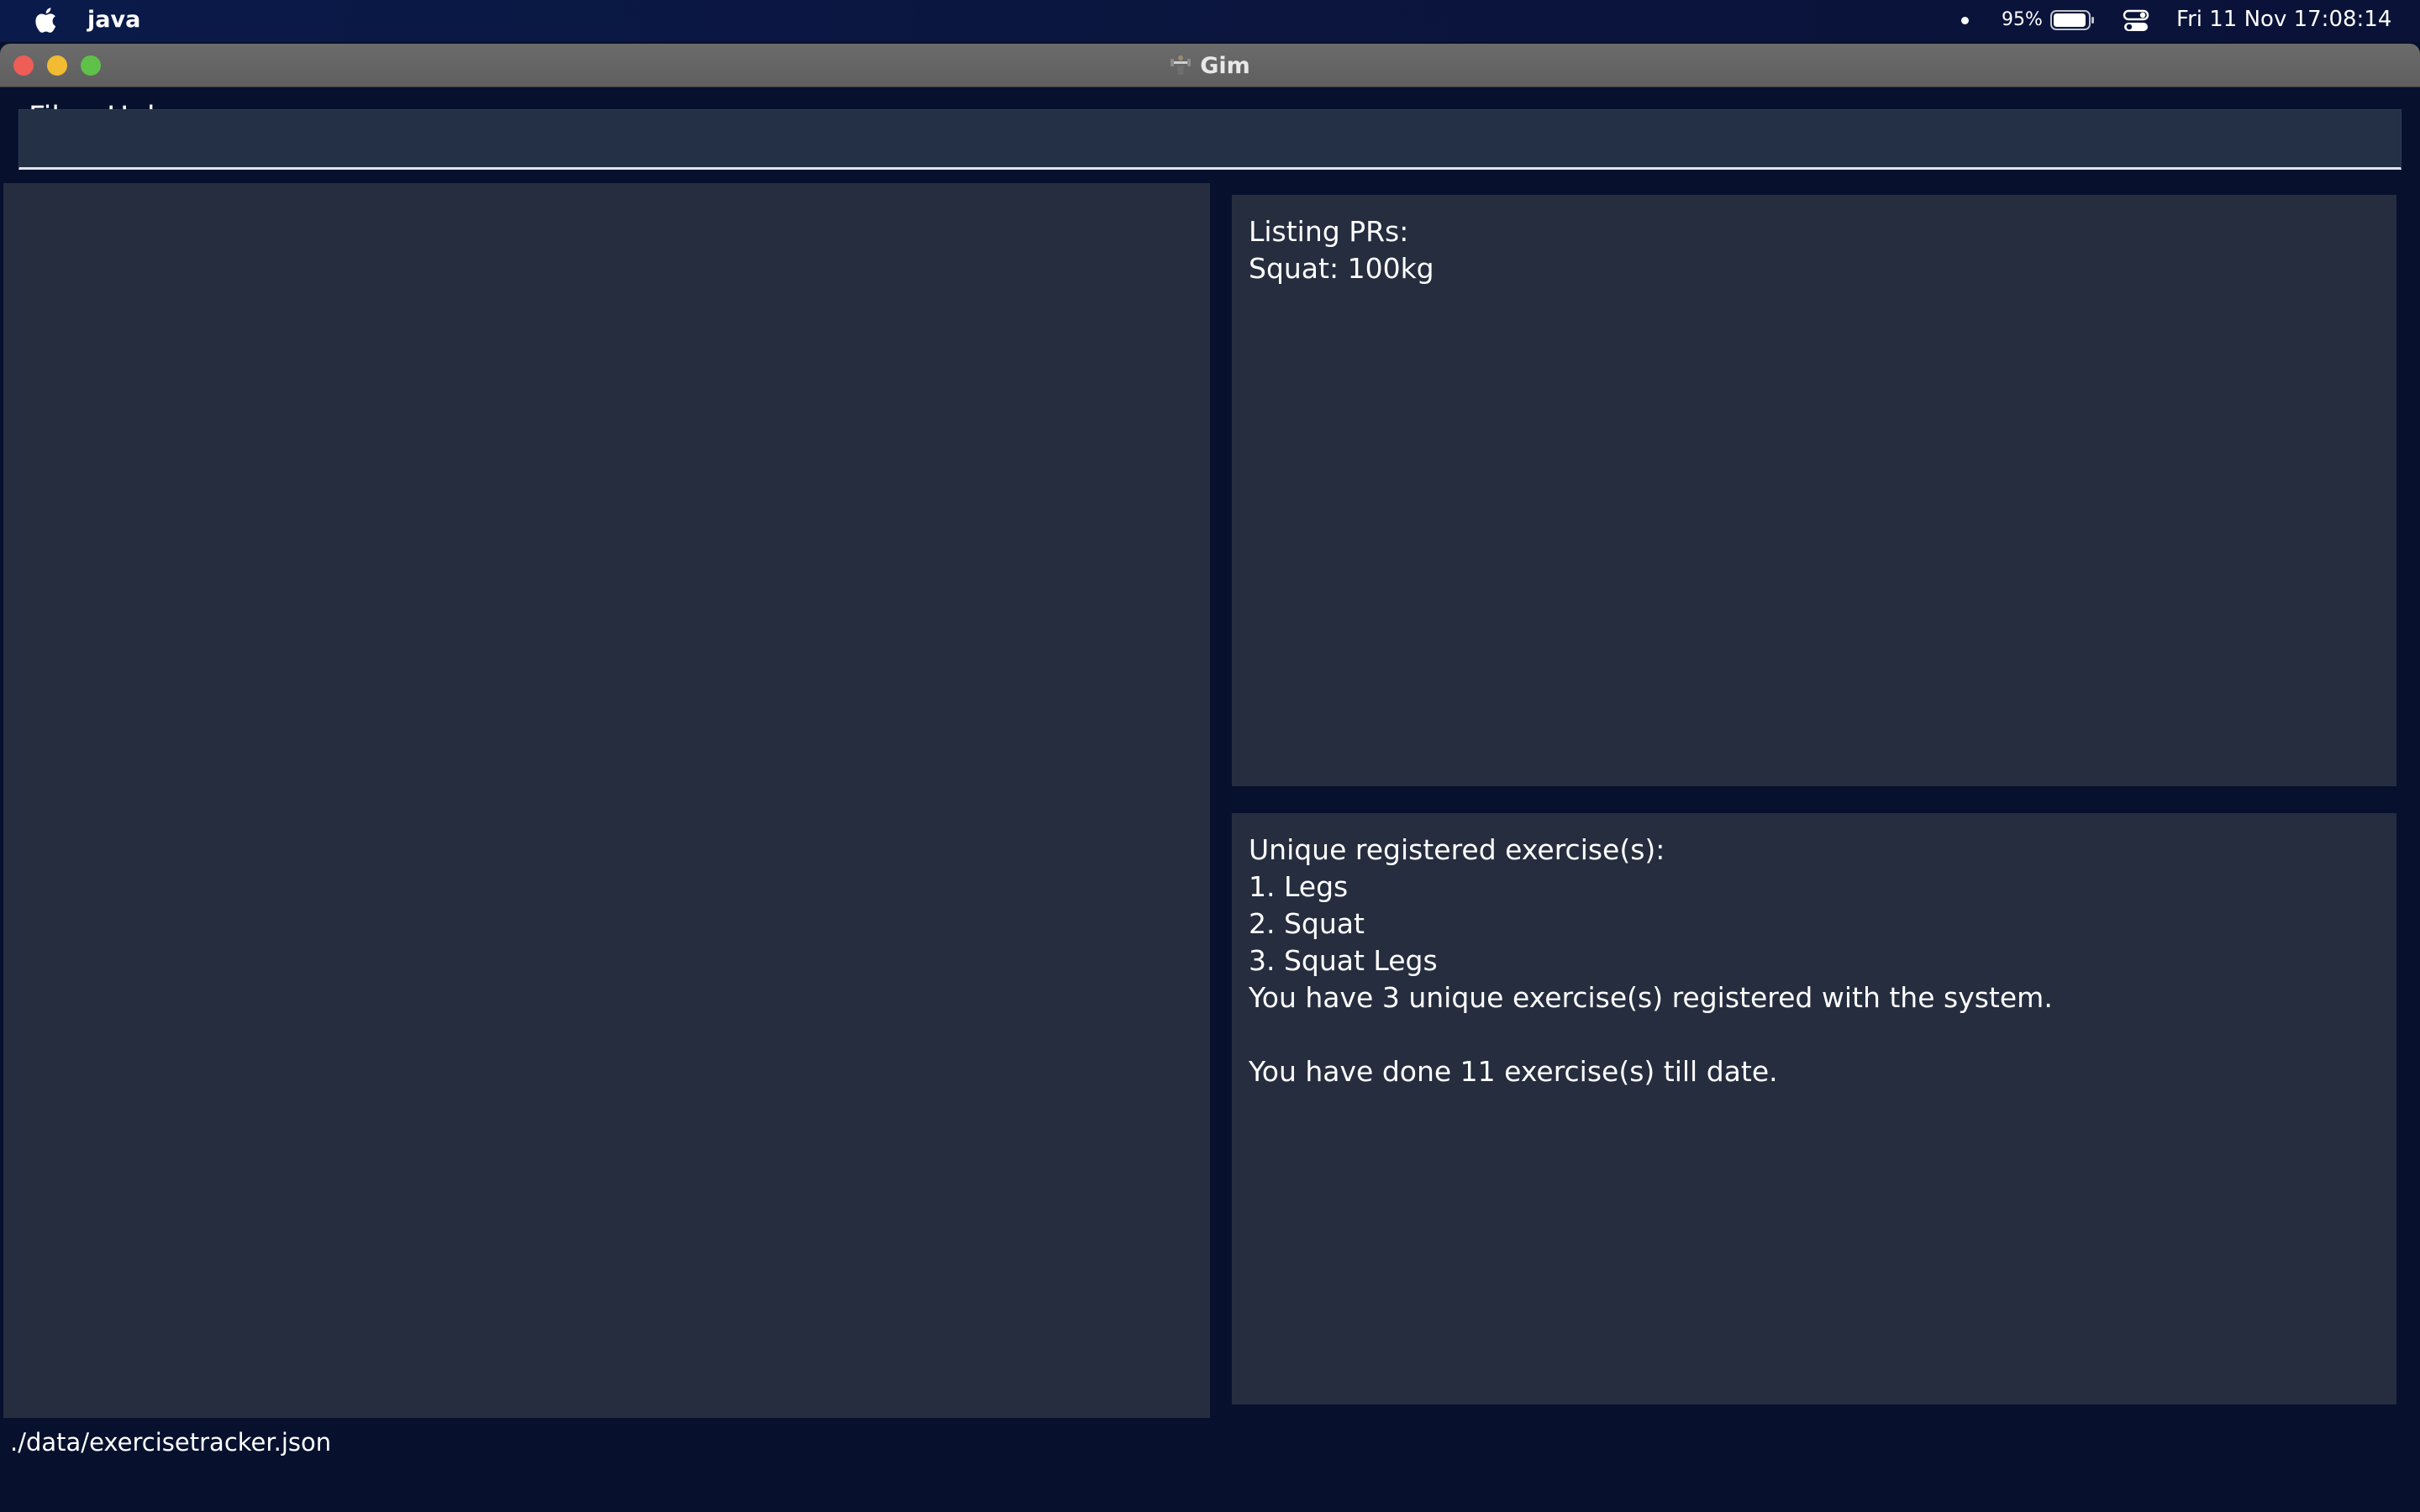  Describe the element at coordinates (1457, 849) in the screenshot. I see `exercise-summary-header: Unique registered exercise(s):` at that location.